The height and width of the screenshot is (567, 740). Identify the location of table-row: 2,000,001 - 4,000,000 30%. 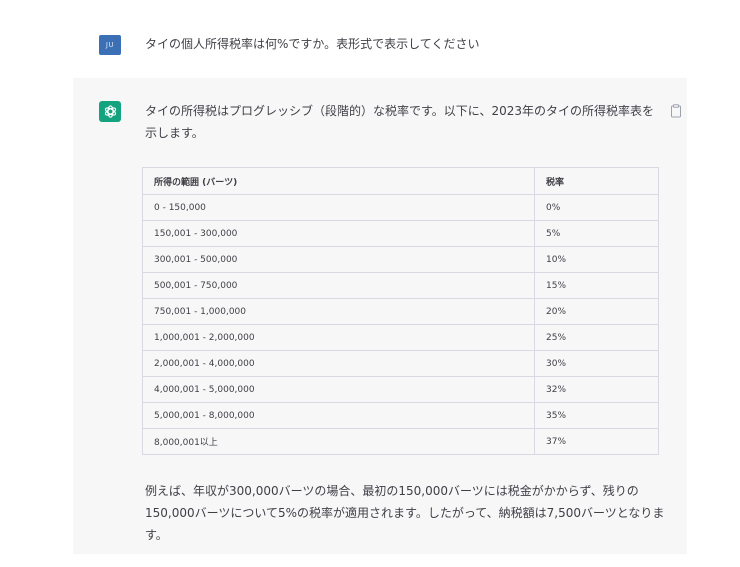
(400, 363).